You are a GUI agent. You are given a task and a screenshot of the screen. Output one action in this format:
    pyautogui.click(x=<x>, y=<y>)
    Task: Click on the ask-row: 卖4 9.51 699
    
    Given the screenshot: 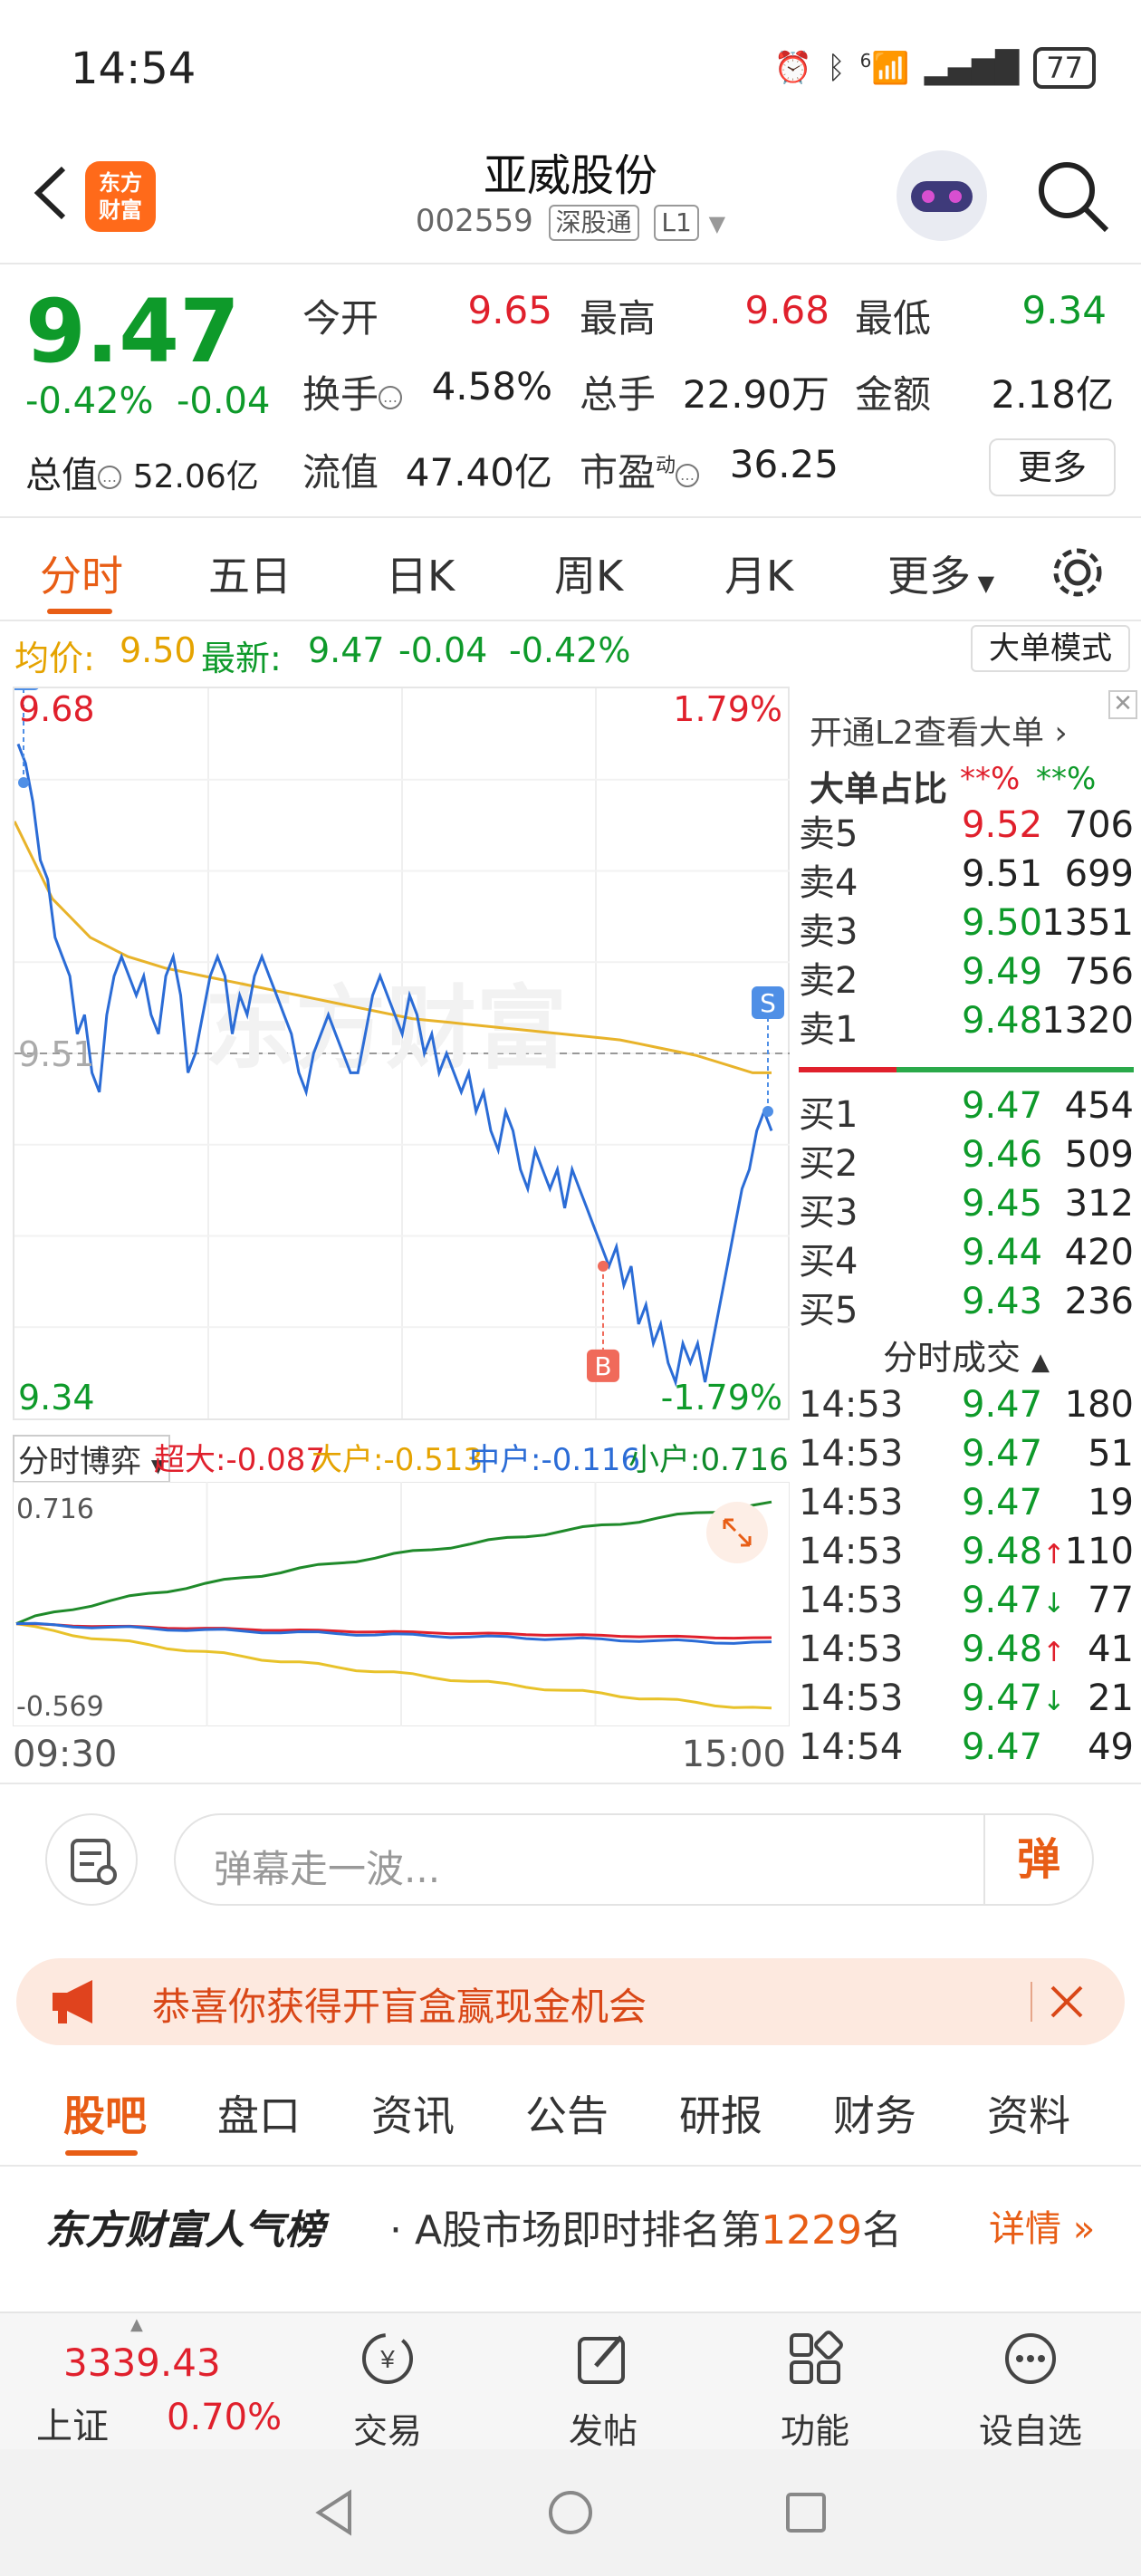 What is the action you would take?
    pyautogui.click(x=966, y=878)
    